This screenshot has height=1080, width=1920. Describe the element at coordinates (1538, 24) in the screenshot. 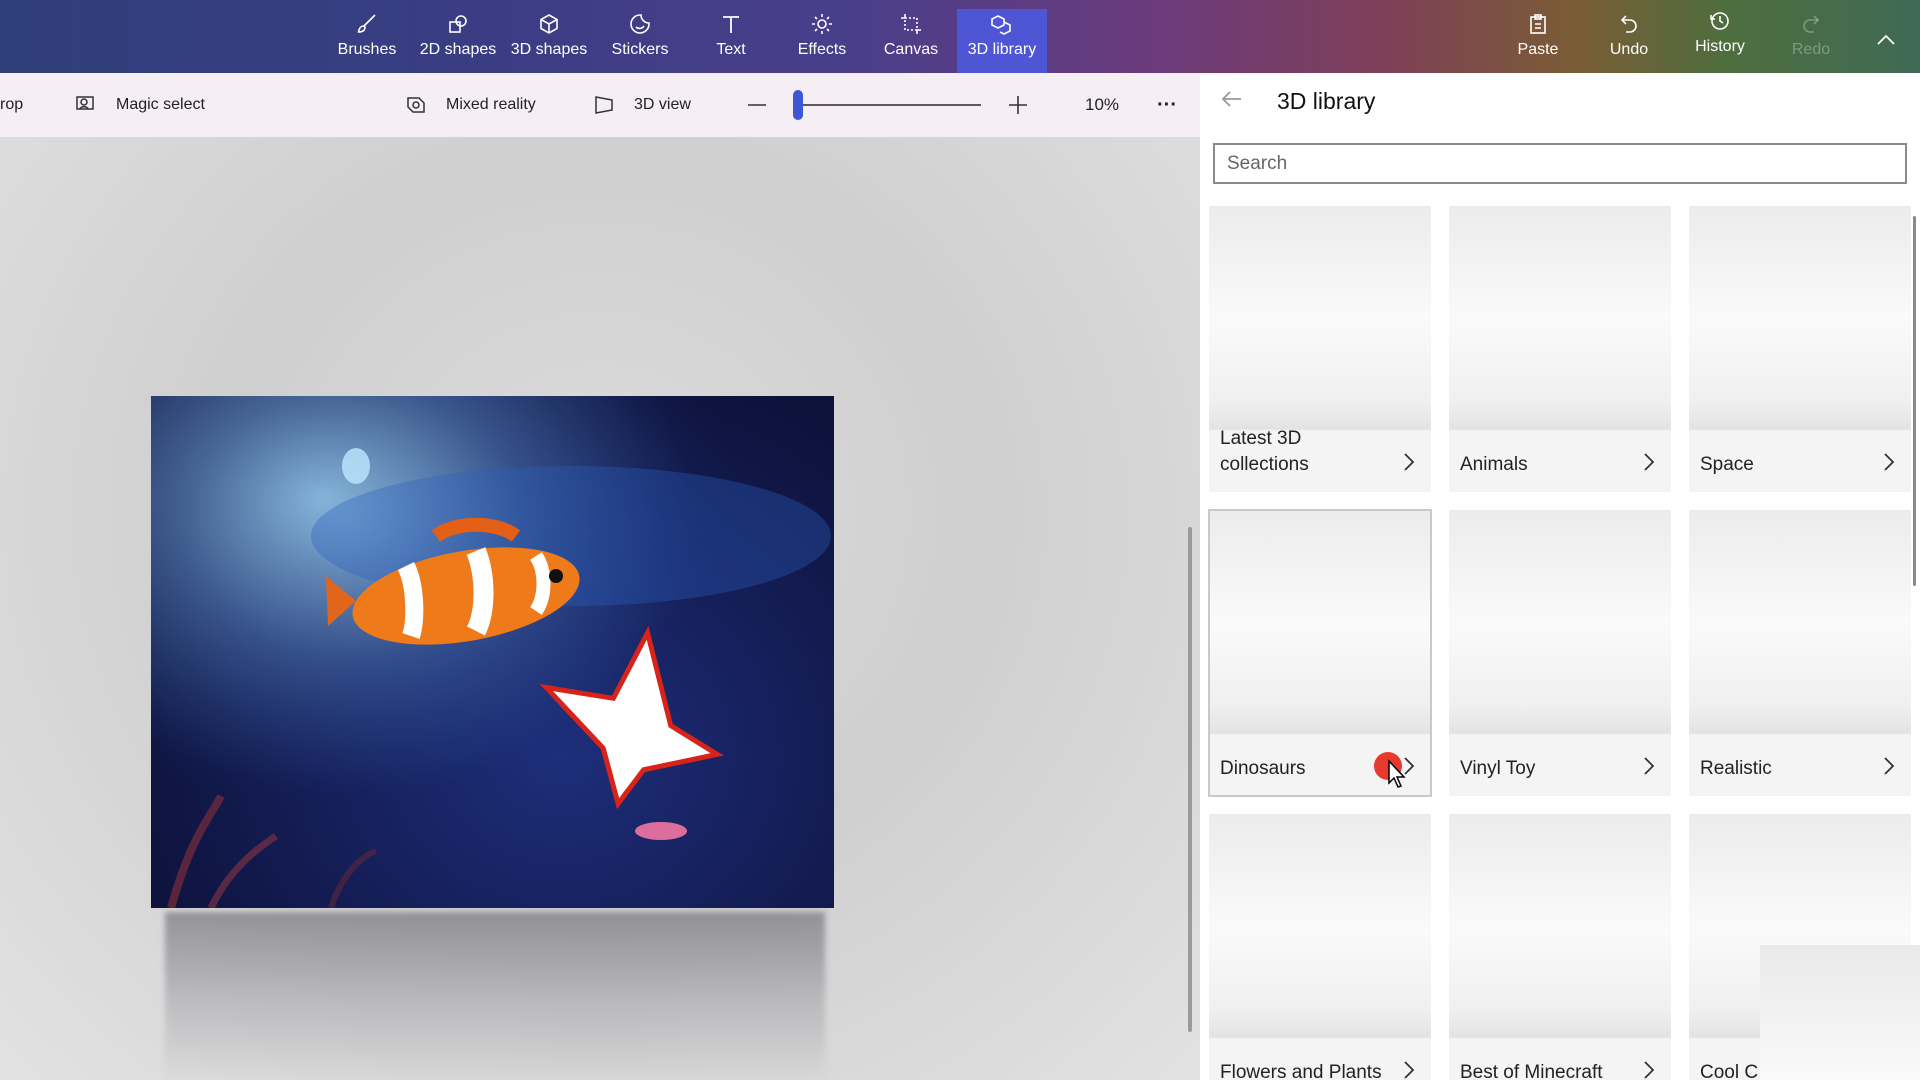

I see `paste-icon` at that location.